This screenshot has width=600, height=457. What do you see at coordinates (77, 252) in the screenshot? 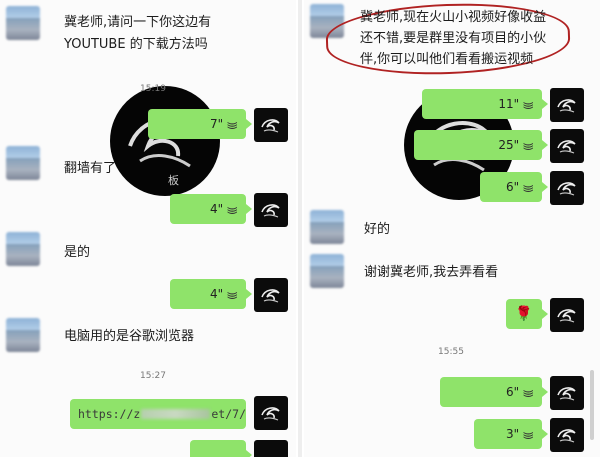
I see `message-text: 是的` at bounding box center [77, 252].